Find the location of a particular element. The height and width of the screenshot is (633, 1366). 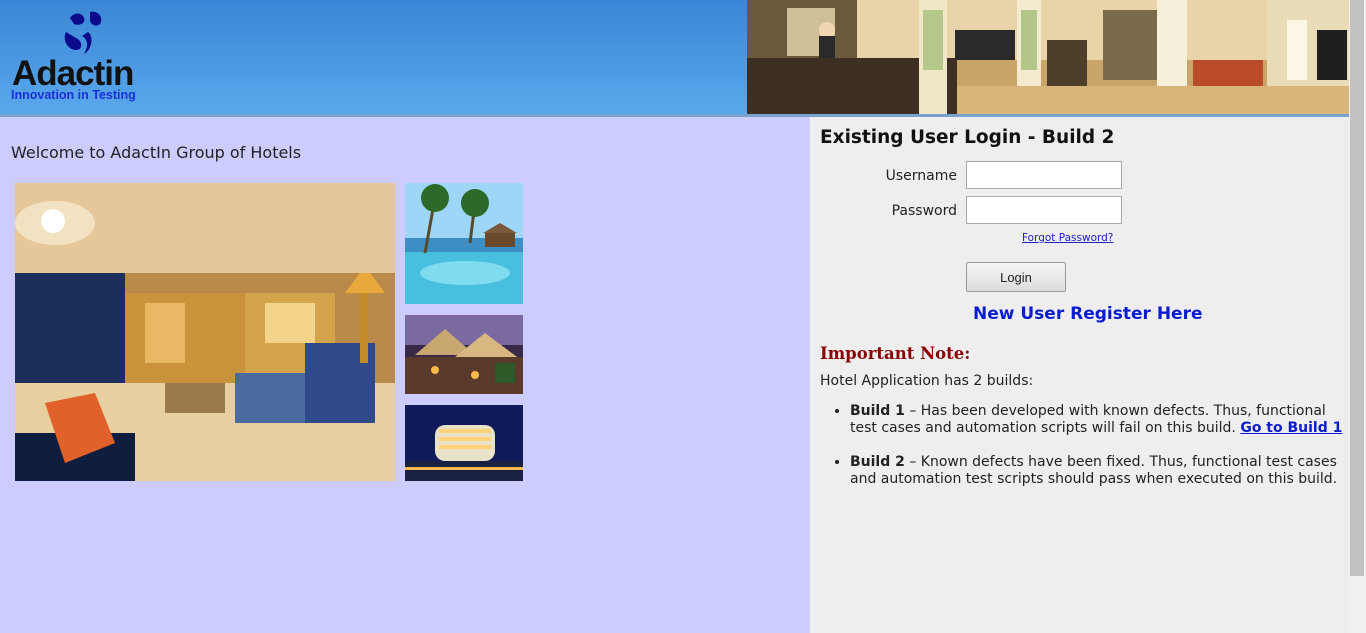

pool-thumbnail is located at coordinates (464, 243).